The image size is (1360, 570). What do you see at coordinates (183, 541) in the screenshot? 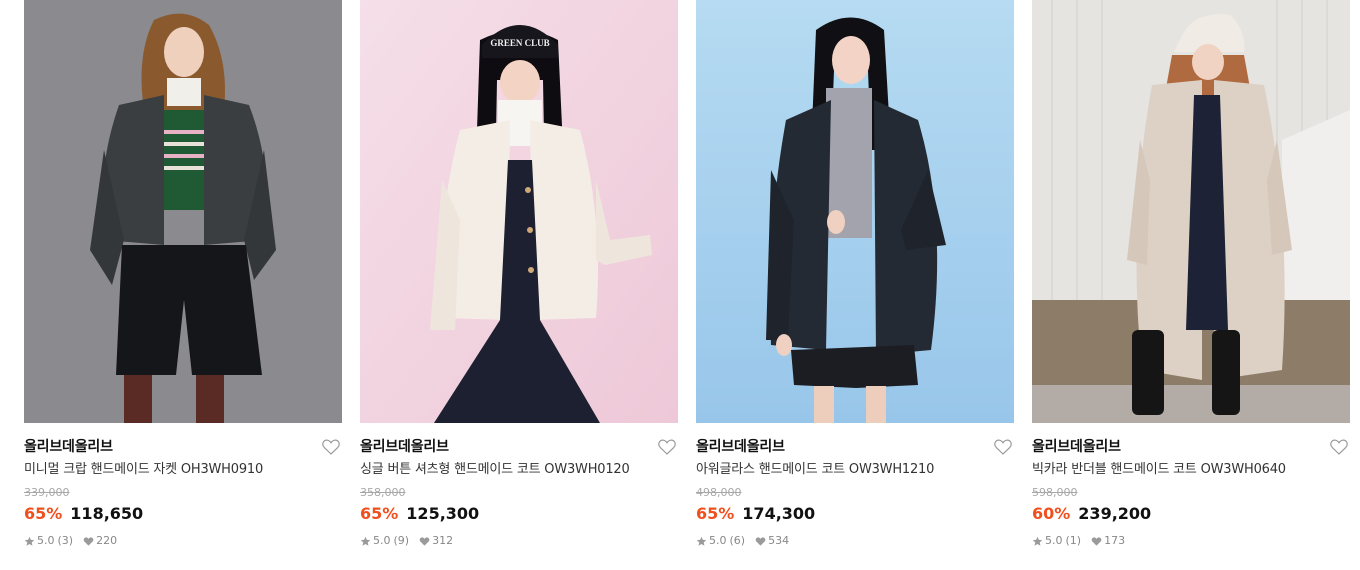
I see `product-stats: 5.0 (3) 220` at bounding box center [183, 541].